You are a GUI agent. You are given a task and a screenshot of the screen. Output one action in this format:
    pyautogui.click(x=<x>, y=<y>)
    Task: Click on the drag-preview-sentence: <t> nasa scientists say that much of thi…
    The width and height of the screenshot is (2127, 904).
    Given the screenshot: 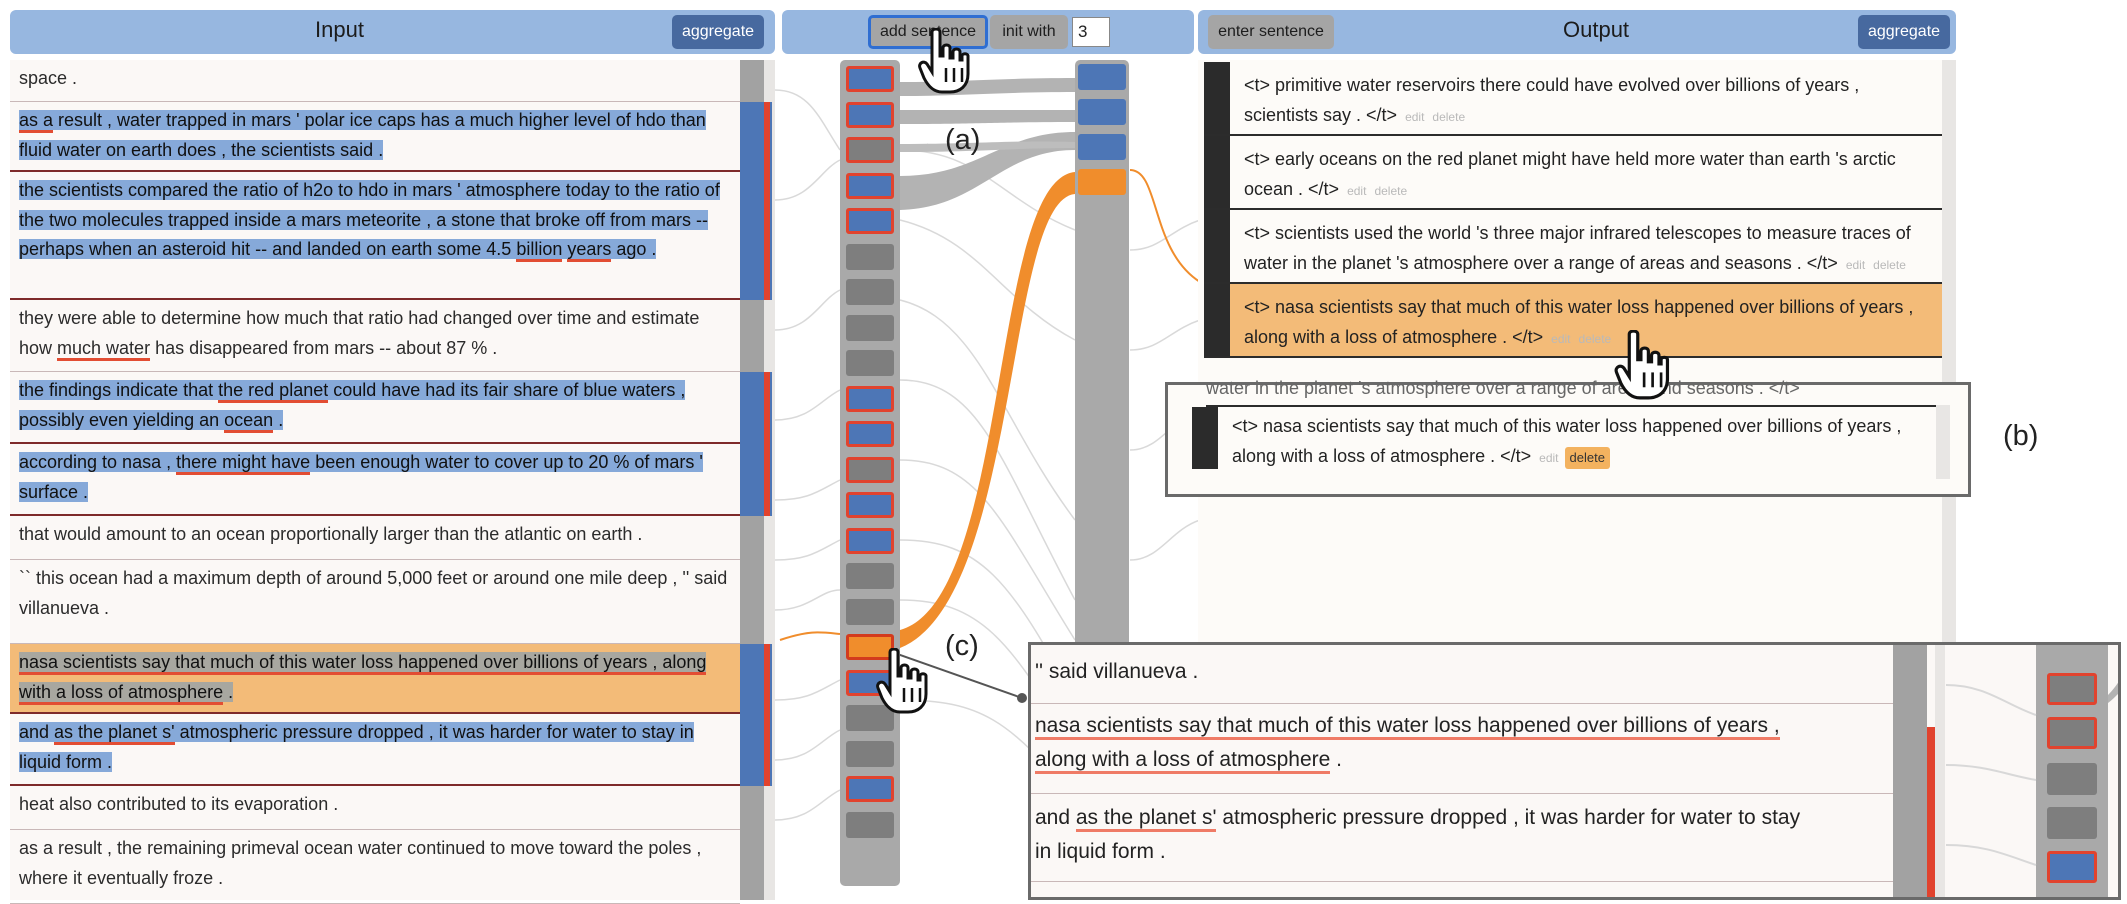 What is the action you would take?
    pyautogui.click(x=1569, y=437)
    